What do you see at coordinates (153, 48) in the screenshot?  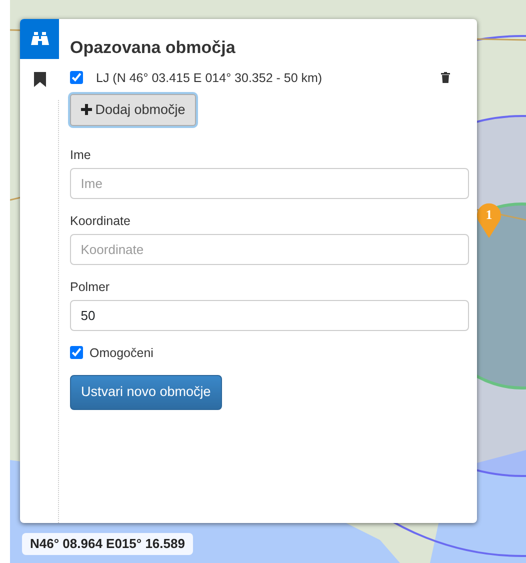 I see `panel-title: Opazovana območja` at bounding box center [153, 48].